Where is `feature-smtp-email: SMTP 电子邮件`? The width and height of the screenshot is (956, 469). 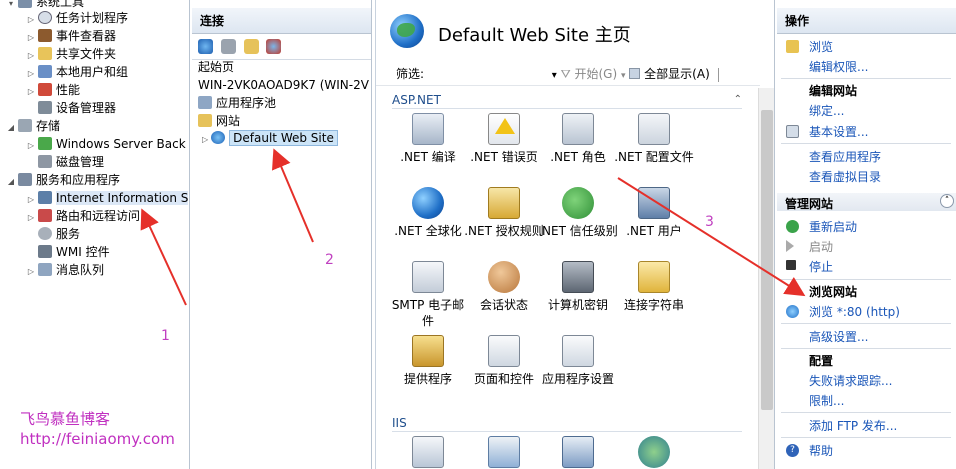 feature-smtp-email: SMTP 电子邮件 is located at coordinates (428, 295).